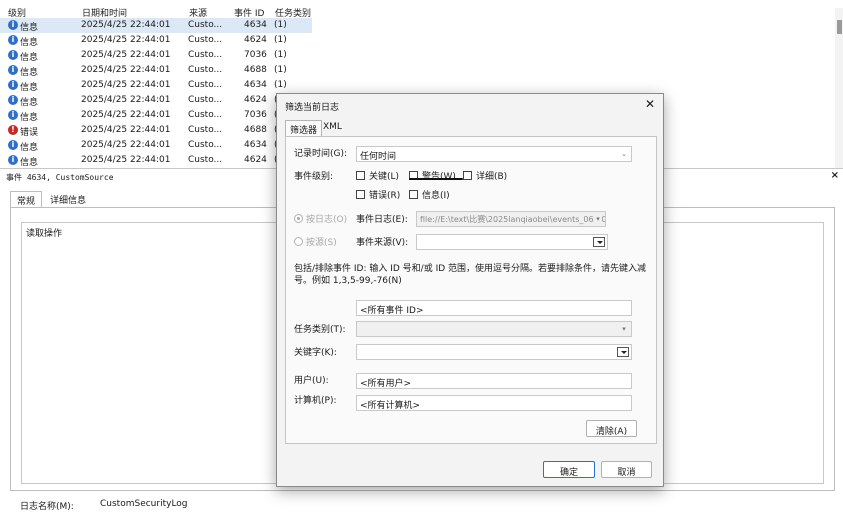 This screenshot has height=512, width=843. What do you see at coordinates (304, 128) in the screenshot?
I see `tab-filter: 筛选器` at bounding box center [304, 128].